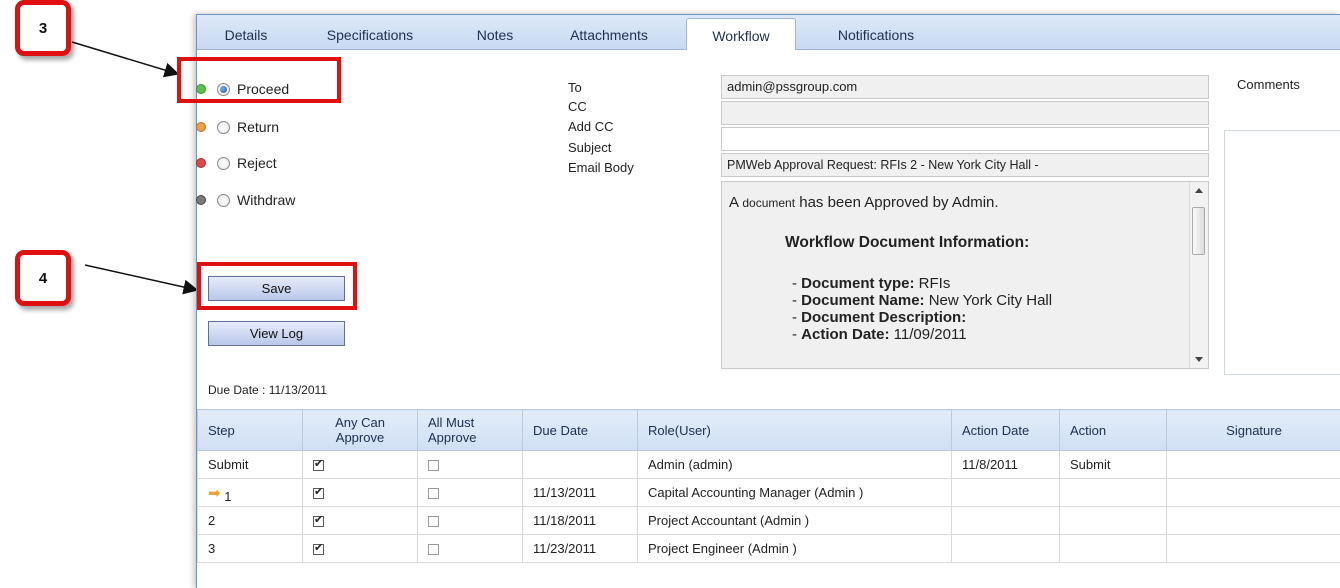  I want to click on detail-value: 11/09/2011, so click(928, 334).